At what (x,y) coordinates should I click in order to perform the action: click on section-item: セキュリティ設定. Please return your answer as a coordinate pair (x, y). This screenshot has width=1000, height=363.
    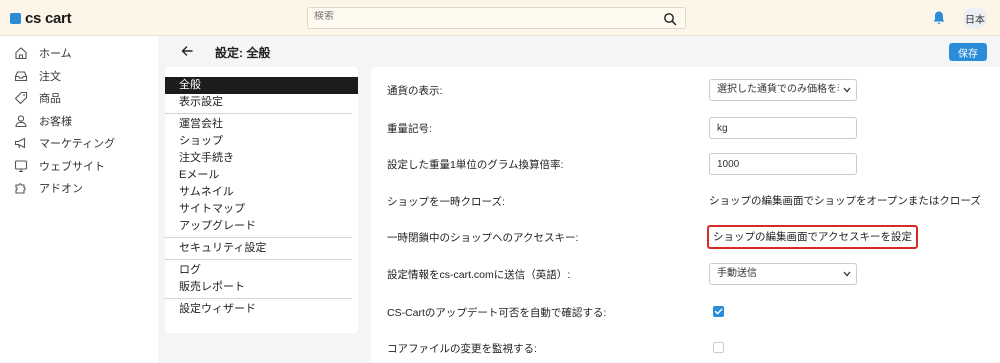
    Looking at the image, I should click on (261, 248).